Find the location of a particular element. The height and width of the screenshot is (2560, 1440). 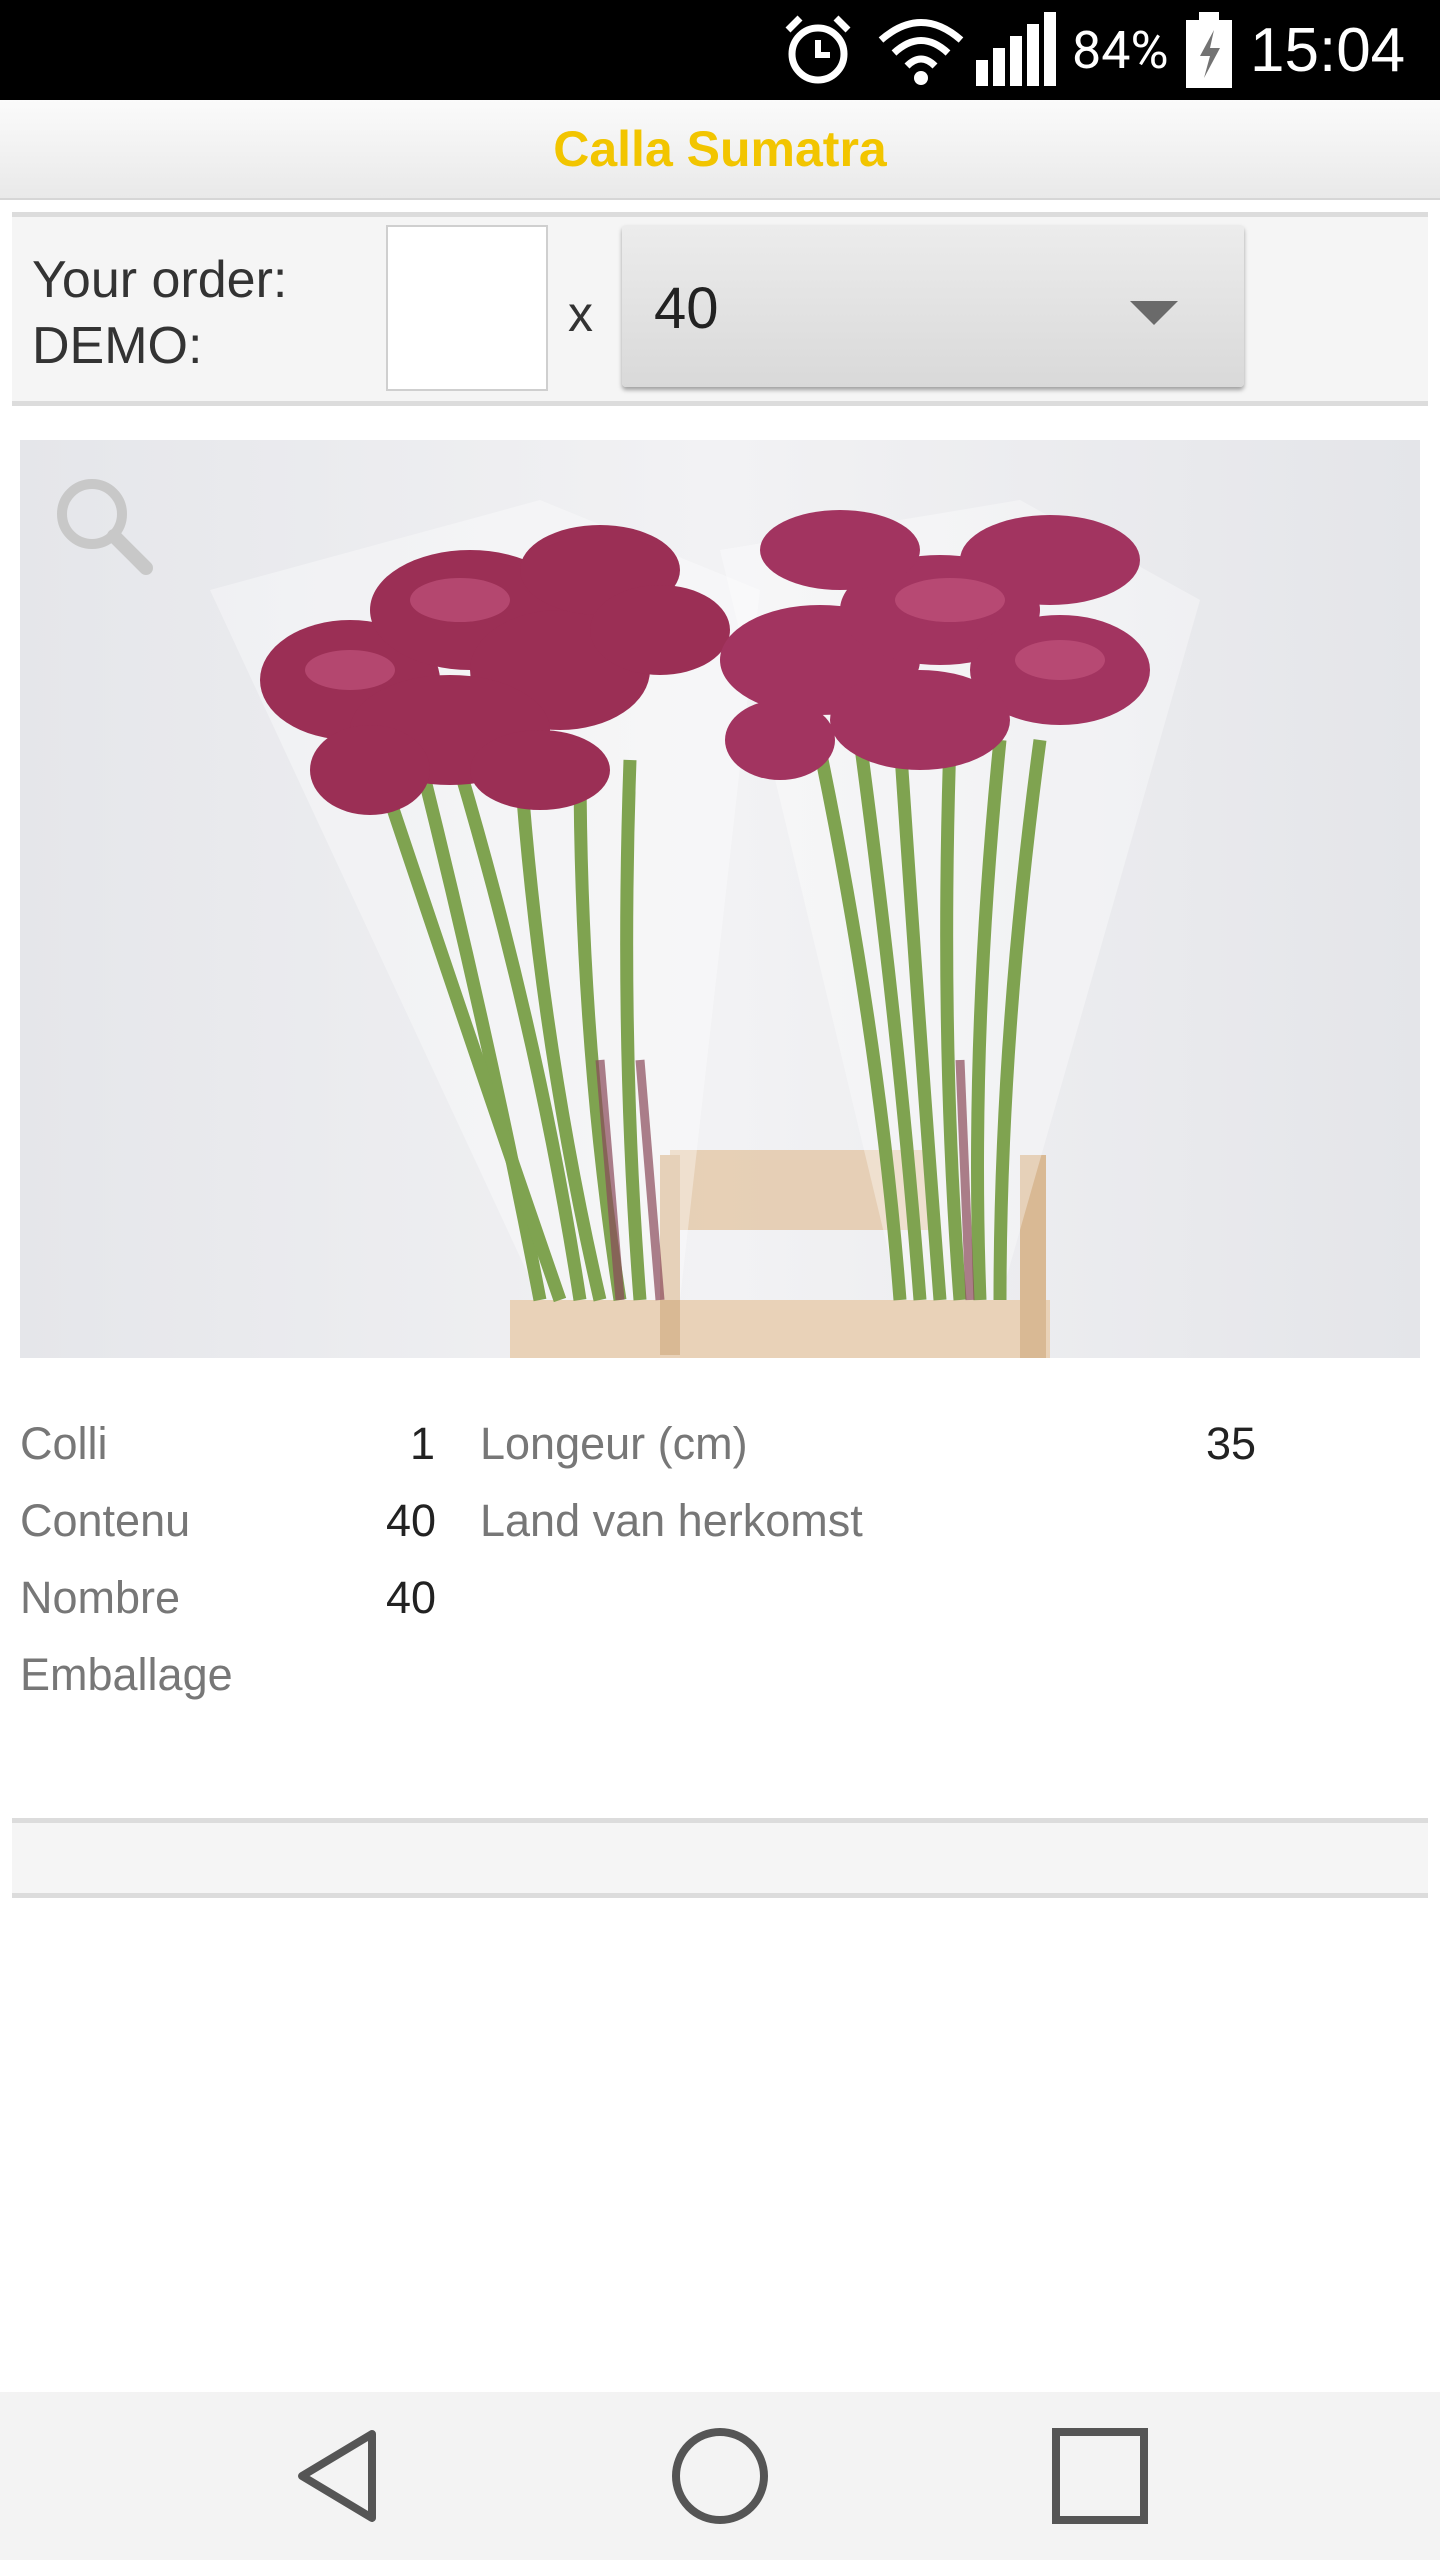

spec-row-contenu: Contenu 40 is located at coordinates (230, 1525).